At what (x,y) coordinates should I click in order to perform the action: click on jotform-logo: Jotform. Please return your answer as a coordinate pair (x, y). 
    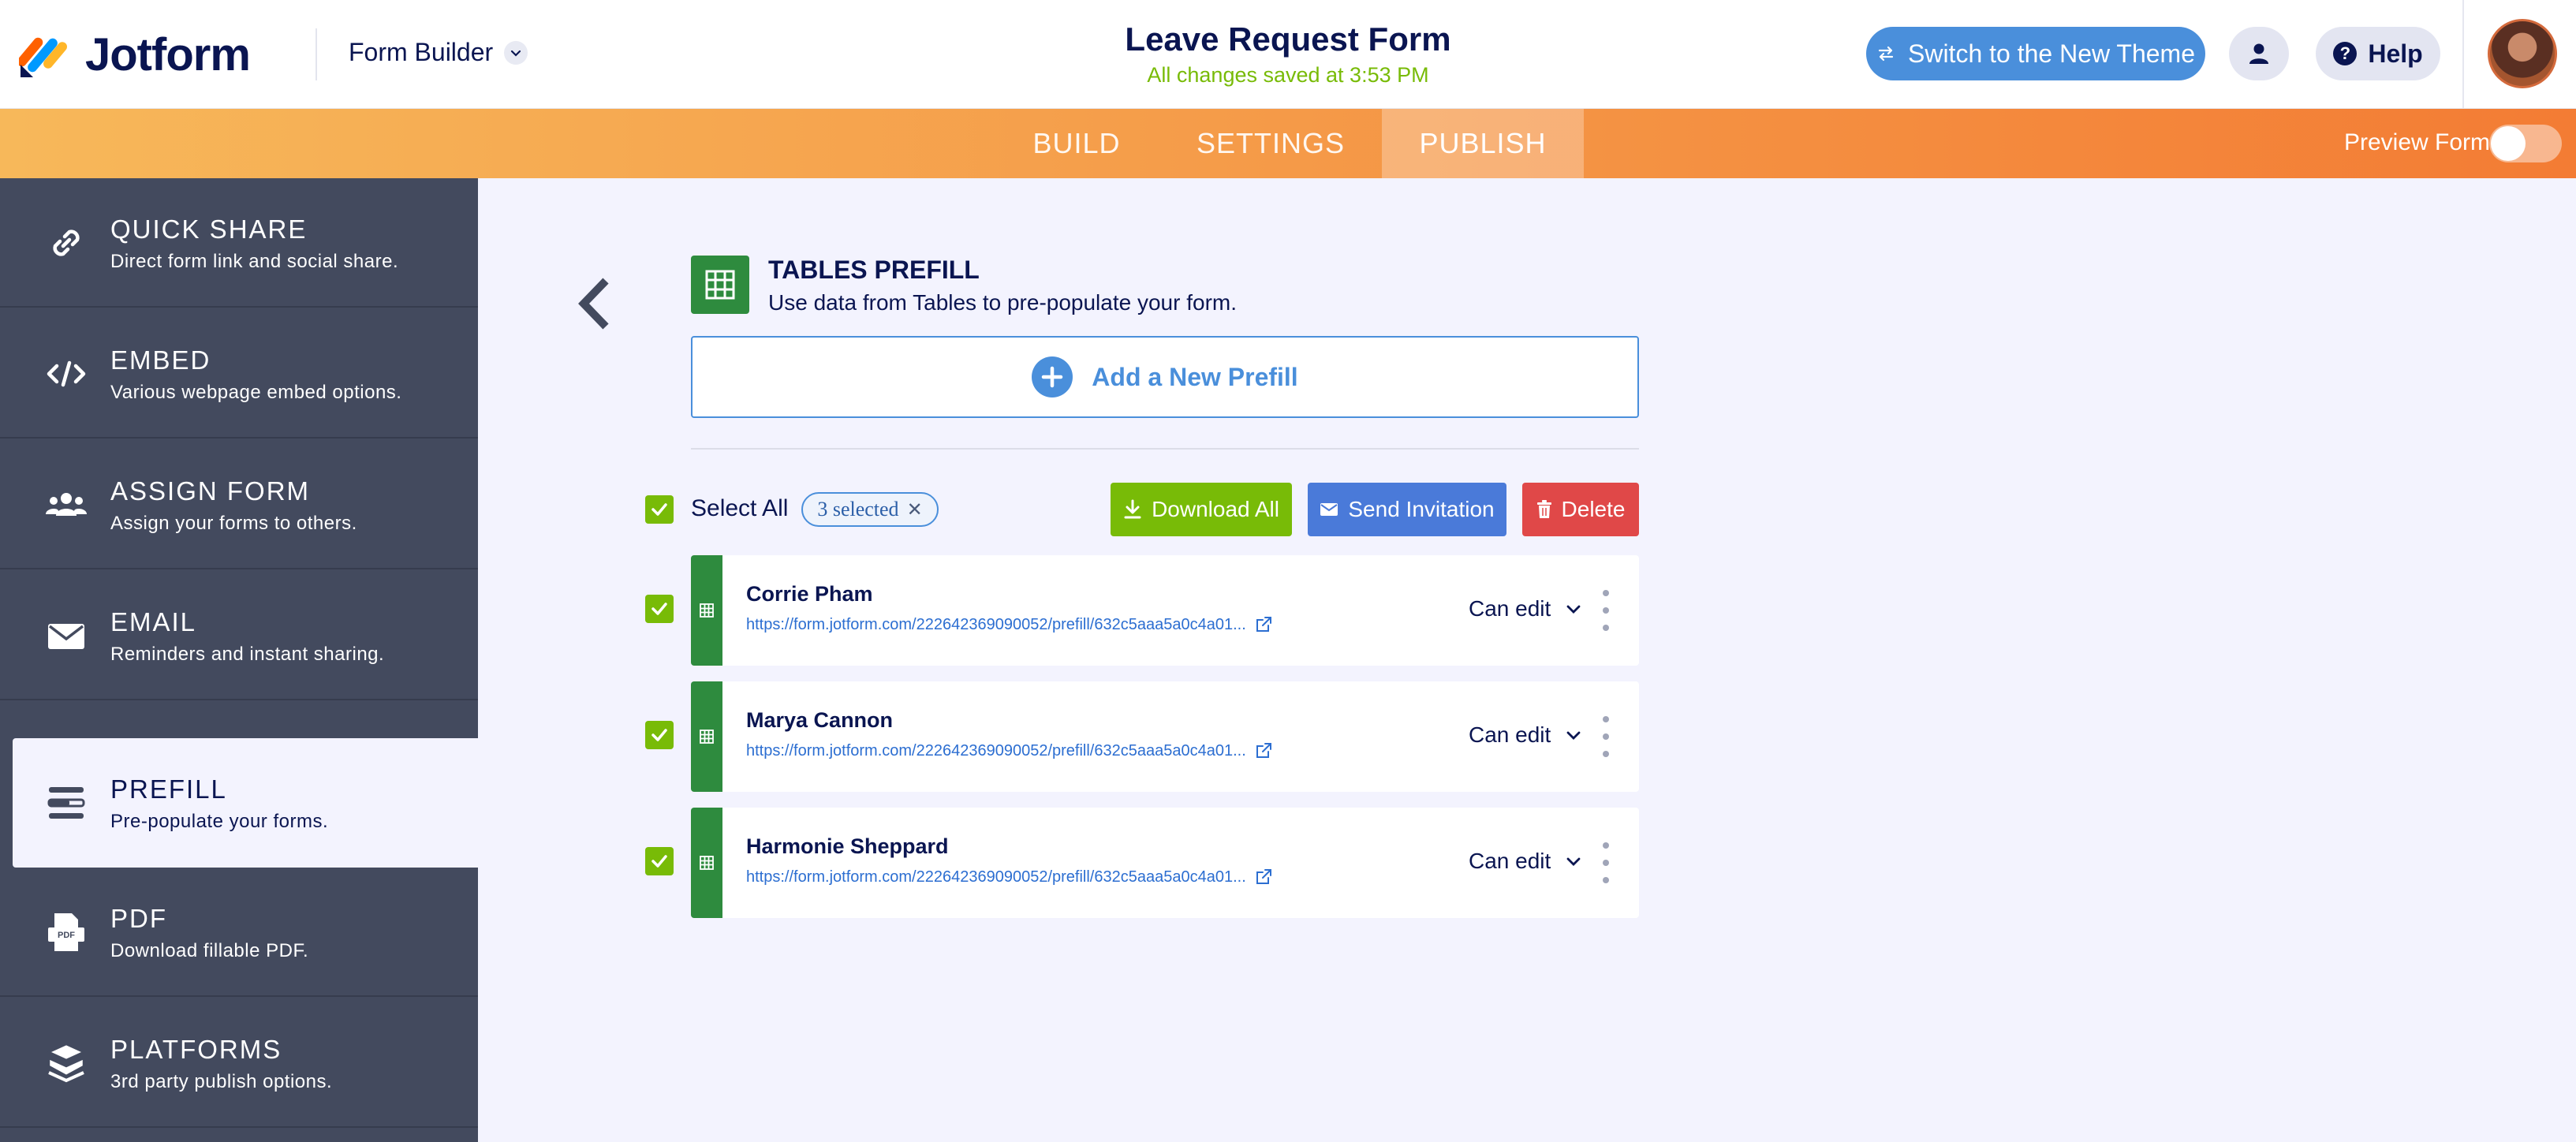
    Looking at the image, I should click on (134, 54).